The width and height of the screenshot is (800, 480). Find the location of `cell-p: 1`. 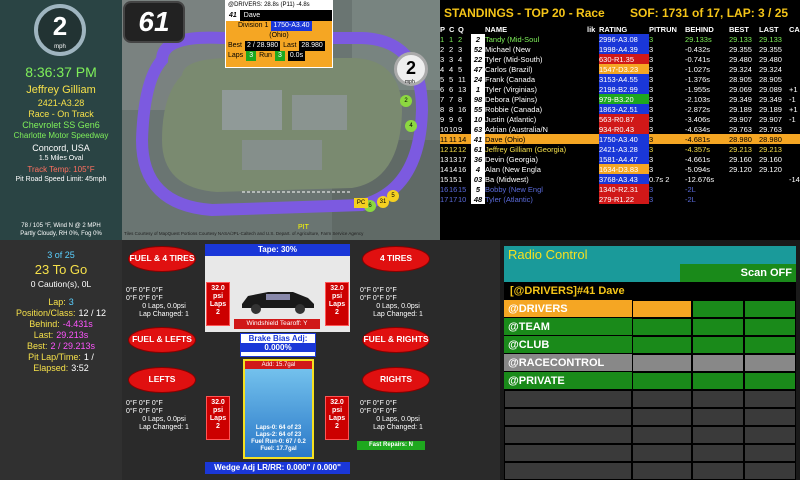

cell-p: 1 is located at coordinates (442, 39).